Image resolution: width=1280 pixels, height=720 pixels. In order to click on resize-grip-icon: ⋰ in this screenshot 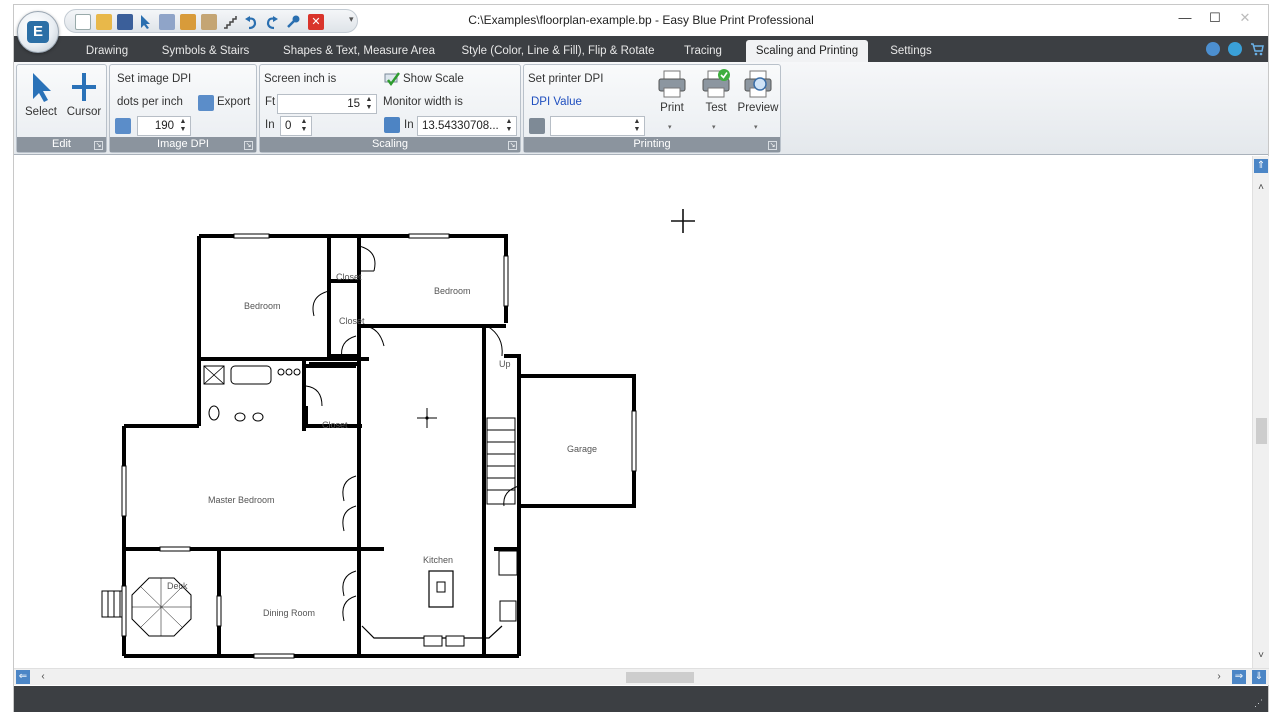, I will do `click(1259, 703)`.